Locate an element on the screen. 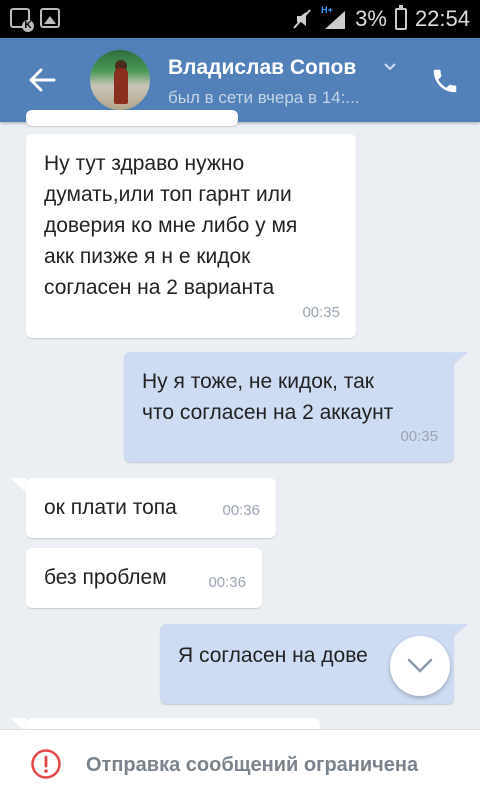  message-text: ок плати топа is located at coordinates (110, 507).